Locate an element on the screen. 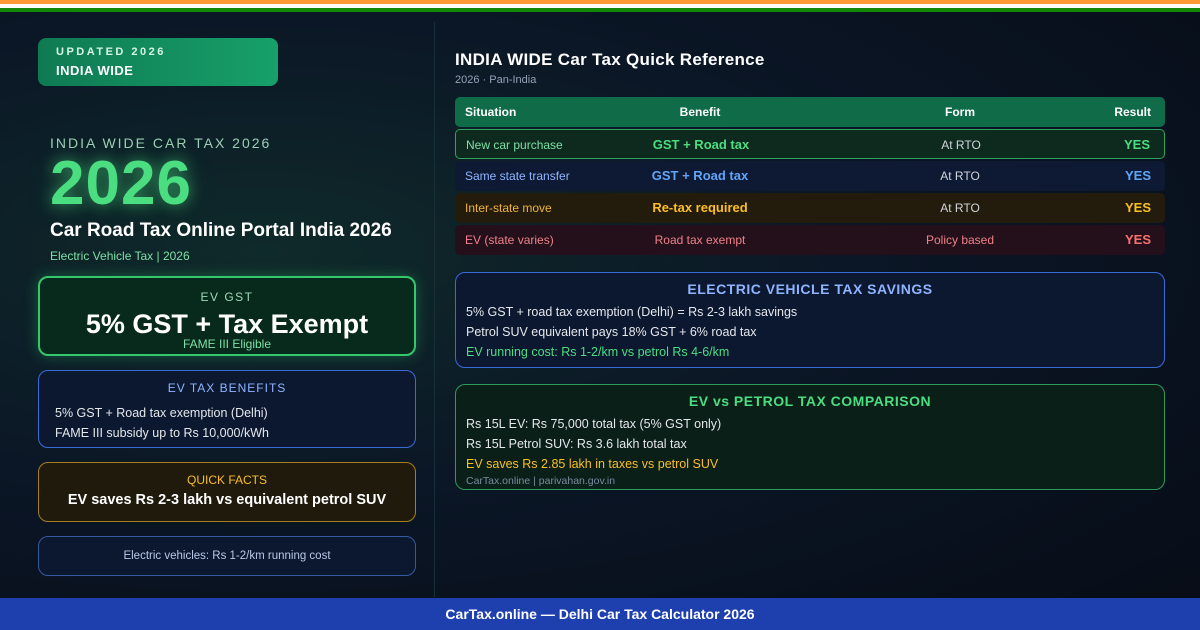 This screenshot has height=630, width=1200. comparison-heading: EV vs PETROL TAX COMPARISON is located at coordinates (810, 401).